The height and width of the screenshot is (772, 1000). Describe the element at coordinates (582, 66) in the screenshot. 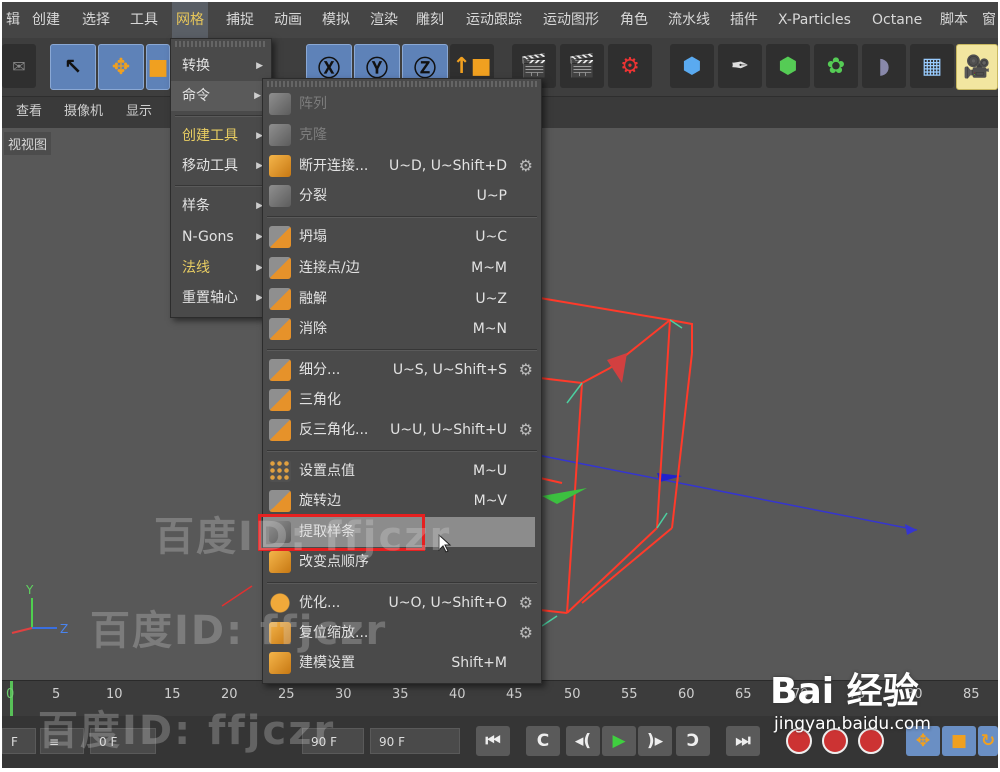

I see `render-picture-viewer-icon: 🎬` at that location.